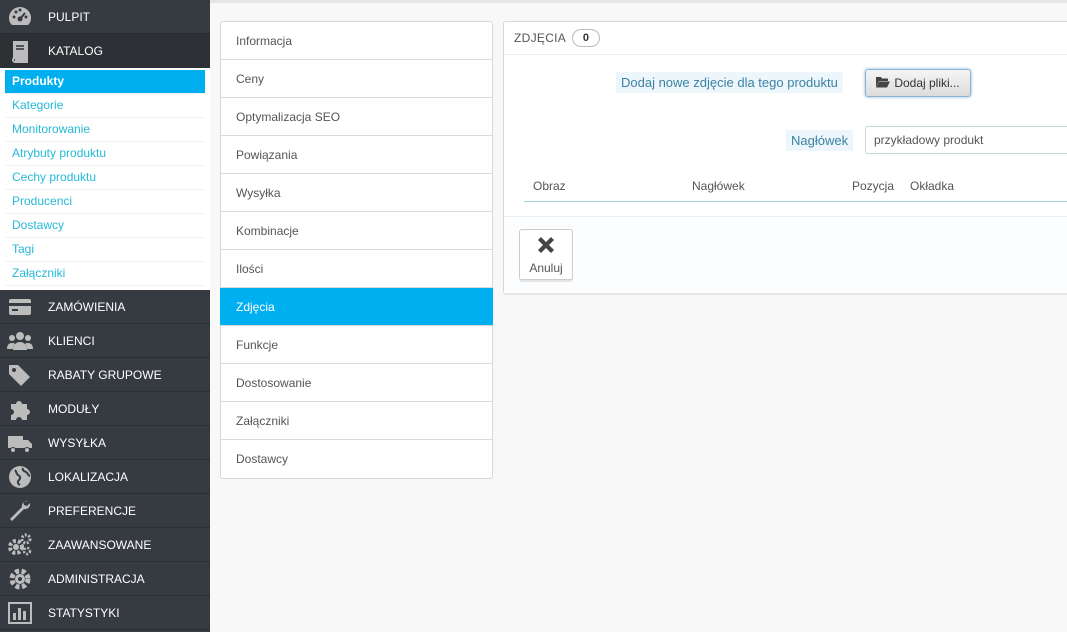 The height and width of the screenshot is (632, 1067). I want to click on folder-open-icon, so click(883, 83).